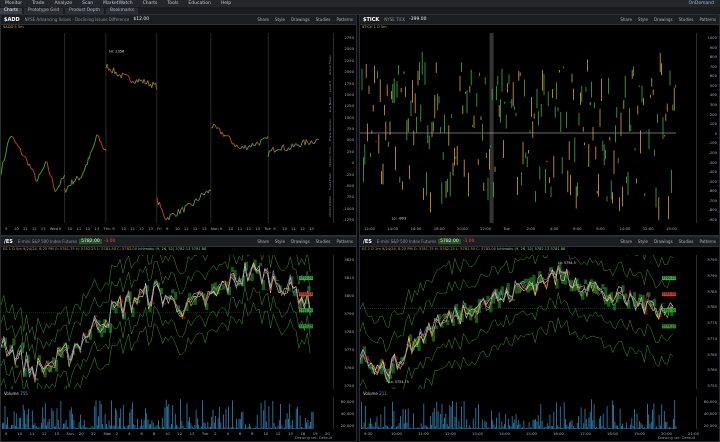 This screenshot has height=442, width=720. Describe the element at coordinates (330, 181) in the screenshot. I see `side-tab-trade-flash: Trade Flash` at that location.